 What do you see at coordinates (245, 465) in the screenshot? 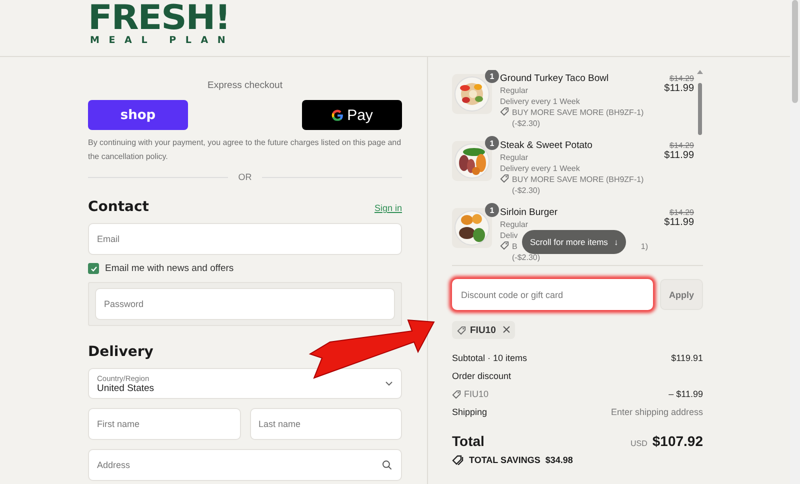
I see `address-field: Address` at bounding box center [245, 465].